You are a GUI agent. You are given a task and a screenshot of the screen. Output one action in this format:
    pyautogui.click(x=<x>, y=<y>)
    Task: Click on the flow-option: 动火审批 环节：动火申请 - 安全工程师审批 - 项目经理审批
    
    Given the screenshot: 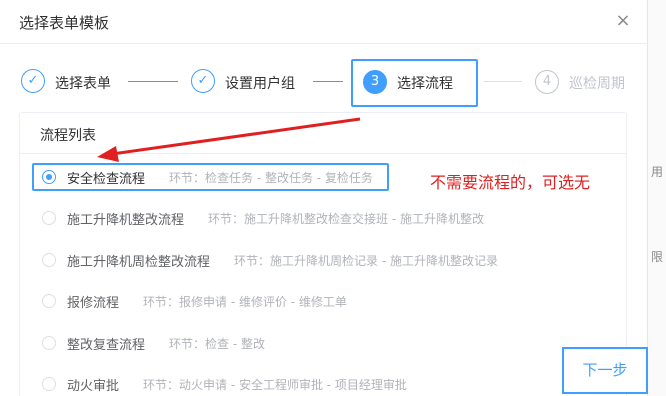 What is the action you would take?
    pyautogui.click(x=224, y=384)
    